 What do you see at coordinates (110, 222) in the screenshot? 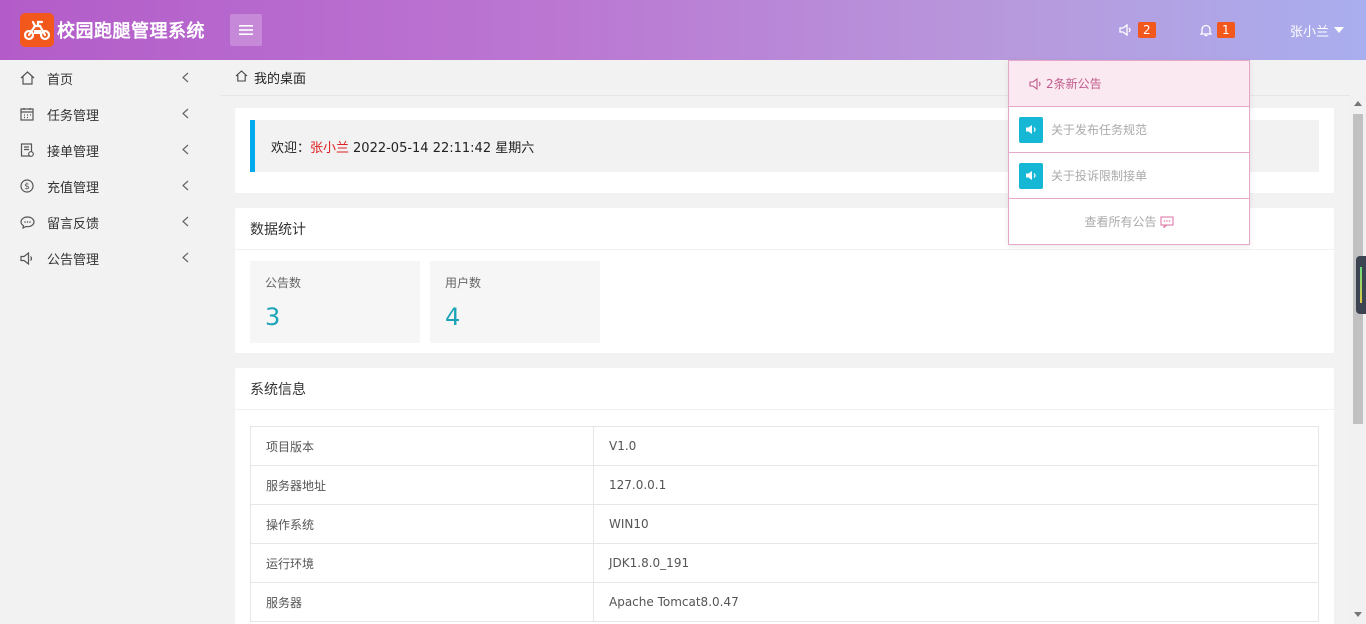
I see `sidebar-item-feedback: 留言反馈` at bounding box center [110, 222].